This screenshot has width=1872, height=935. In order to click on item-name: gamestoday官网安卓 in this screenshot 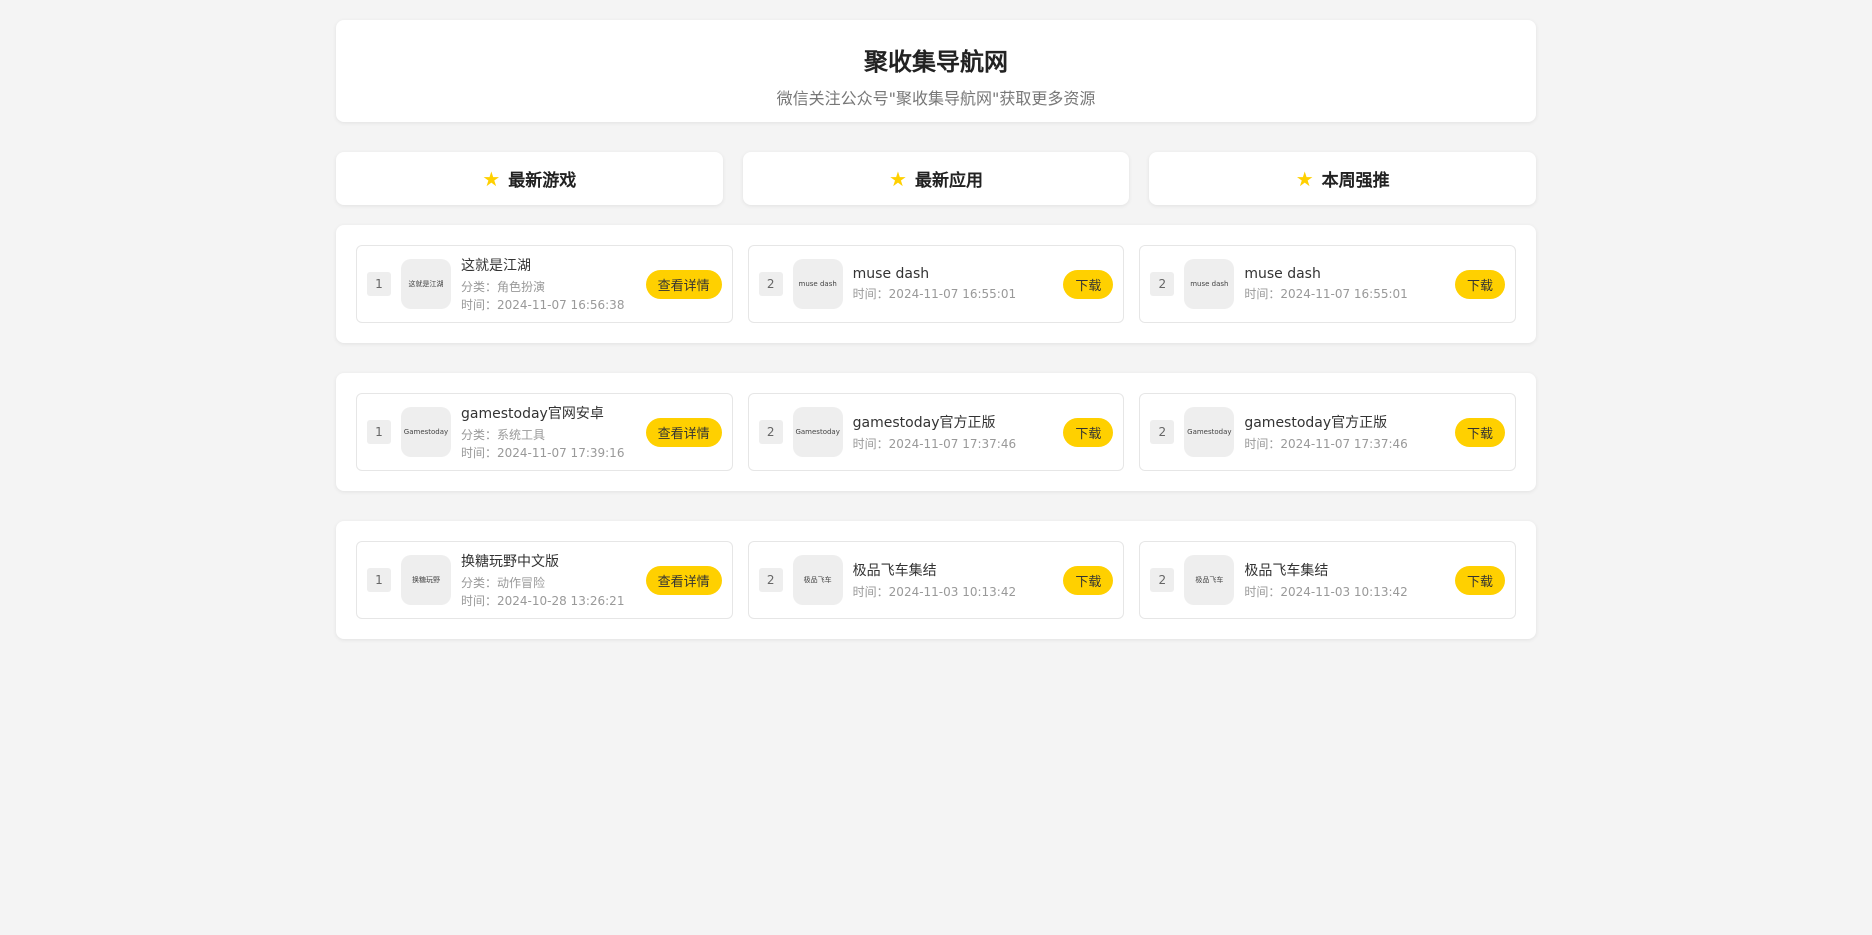, I will do `click(553, 413)`.